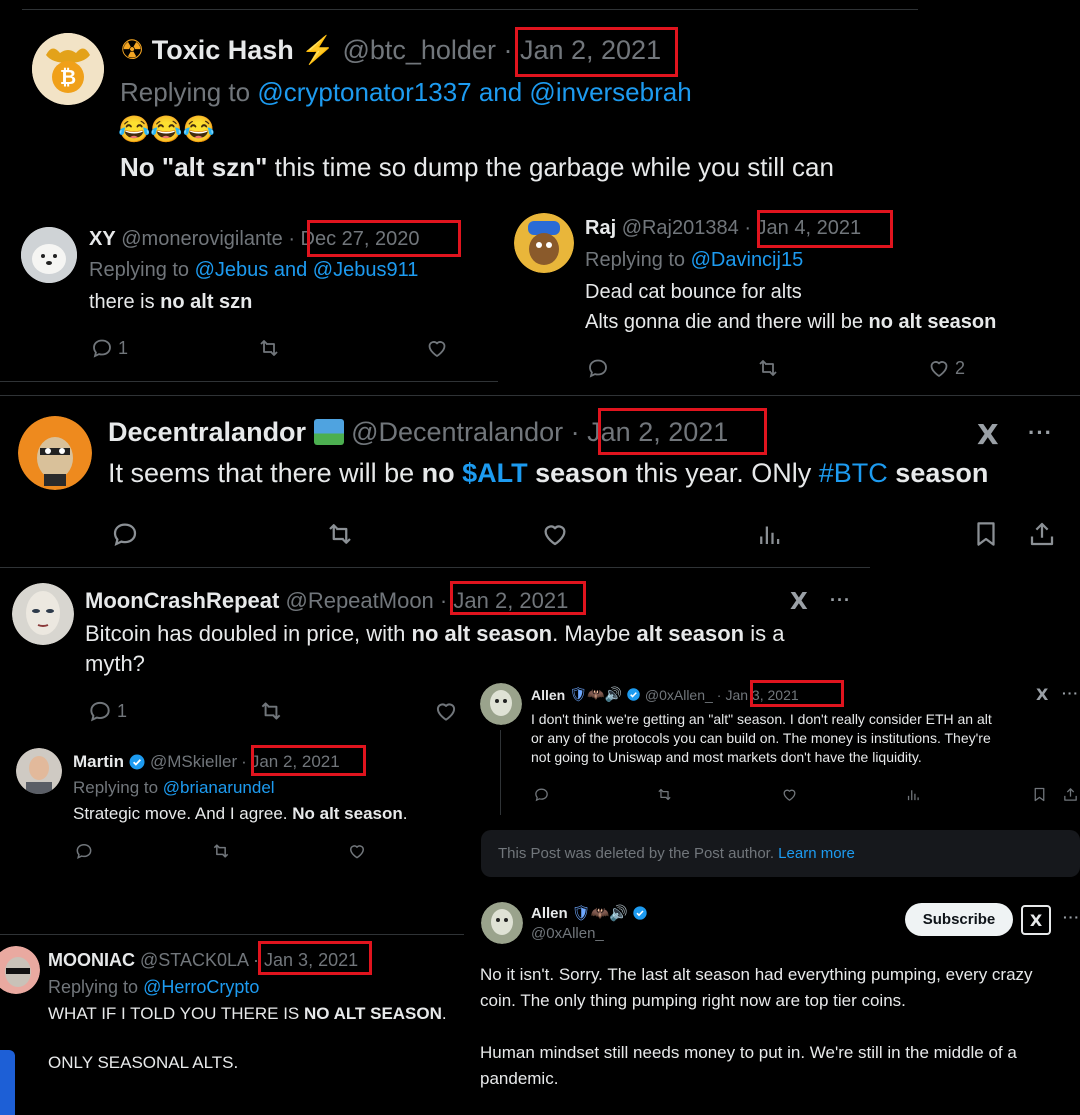  I want to click on replying-to-link: @Jebus and @Jebus911, so click(307, 270).